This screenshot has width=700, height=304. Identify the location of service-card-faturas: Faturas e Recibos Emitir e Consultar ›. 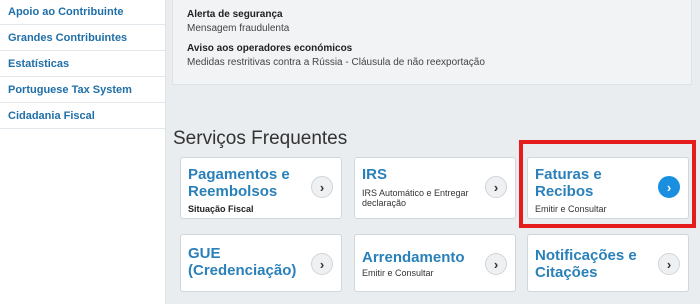
(608, 188).